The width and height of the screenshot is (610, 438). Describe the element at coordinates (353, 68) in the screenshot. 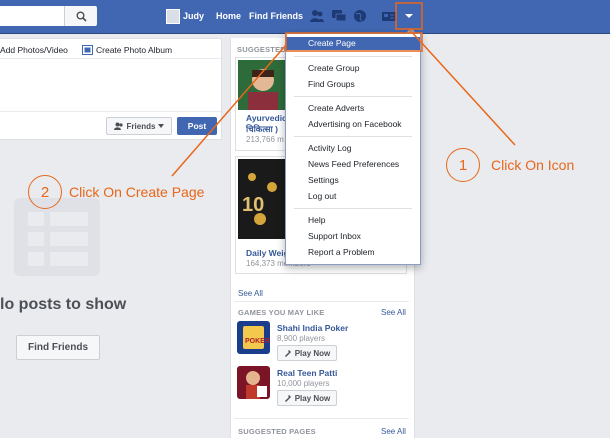

I see `menu-item-create-group: Create Group` at that location.